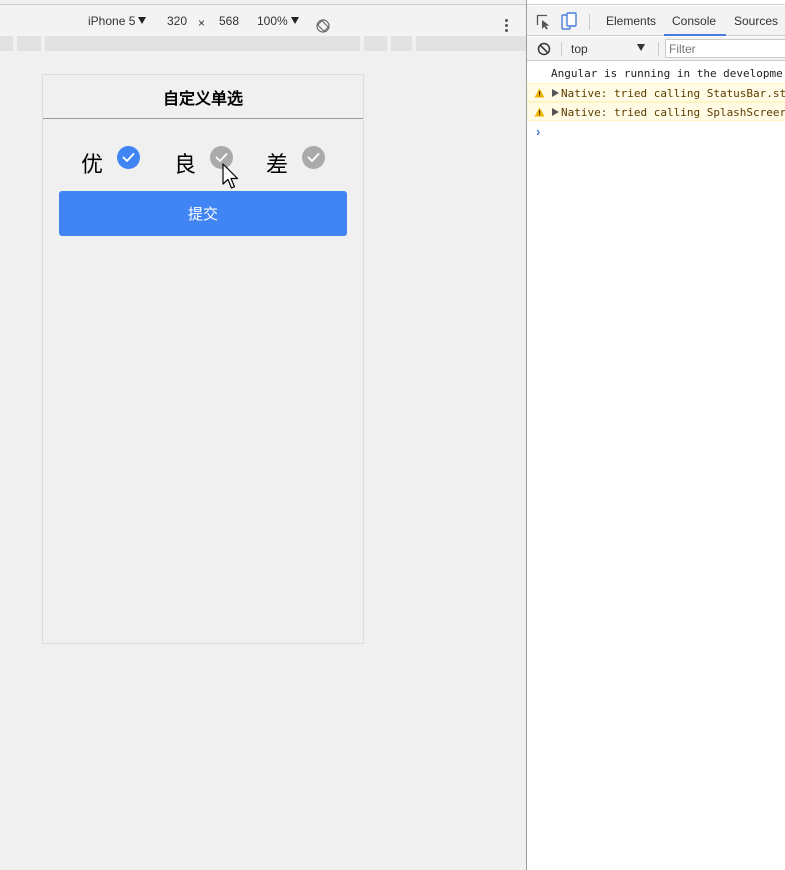  Describe the element at coordinates (203, 163) in the screenshot. I see `radio-group: 优 良 差` at that location.